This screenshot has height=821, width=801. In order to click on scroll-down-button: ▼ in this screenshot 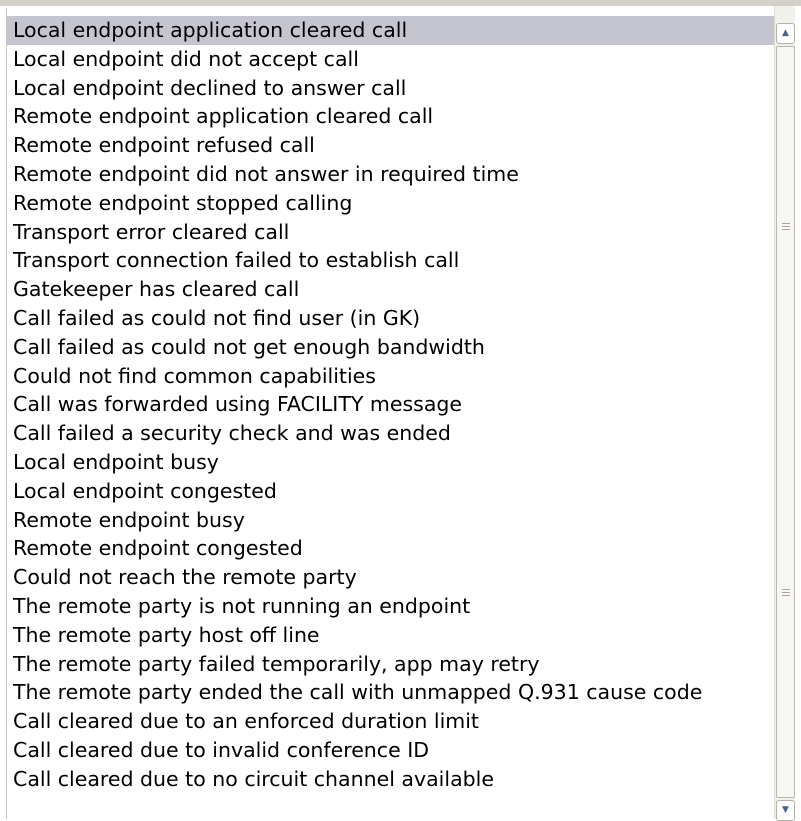, I will do `click(785, 810)`.